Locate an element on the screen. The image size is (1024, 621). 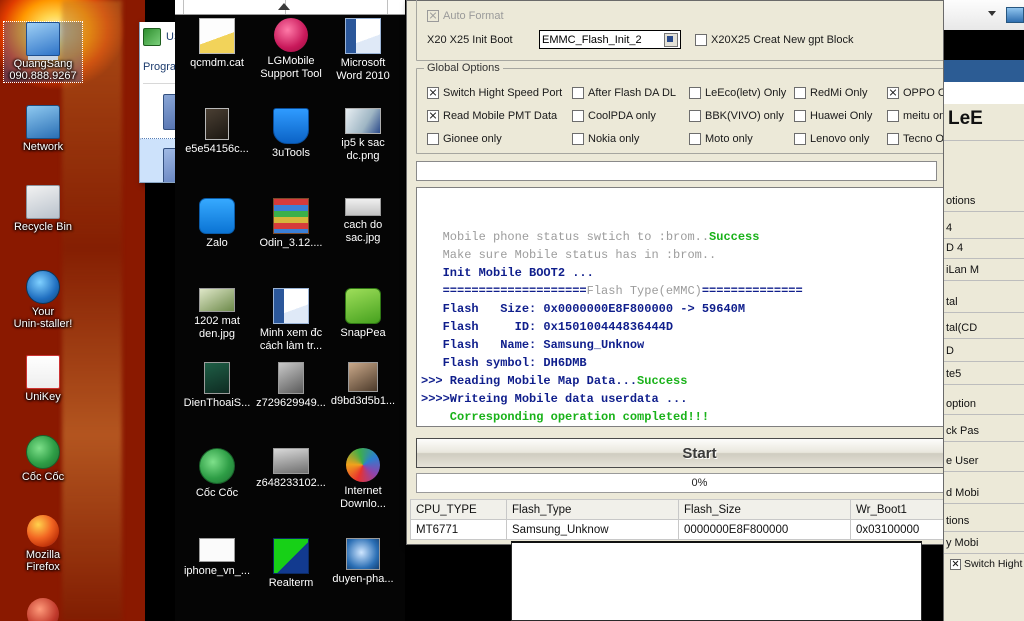
table-column-header: CPU_TYPE is located at coordinates (458, 509).